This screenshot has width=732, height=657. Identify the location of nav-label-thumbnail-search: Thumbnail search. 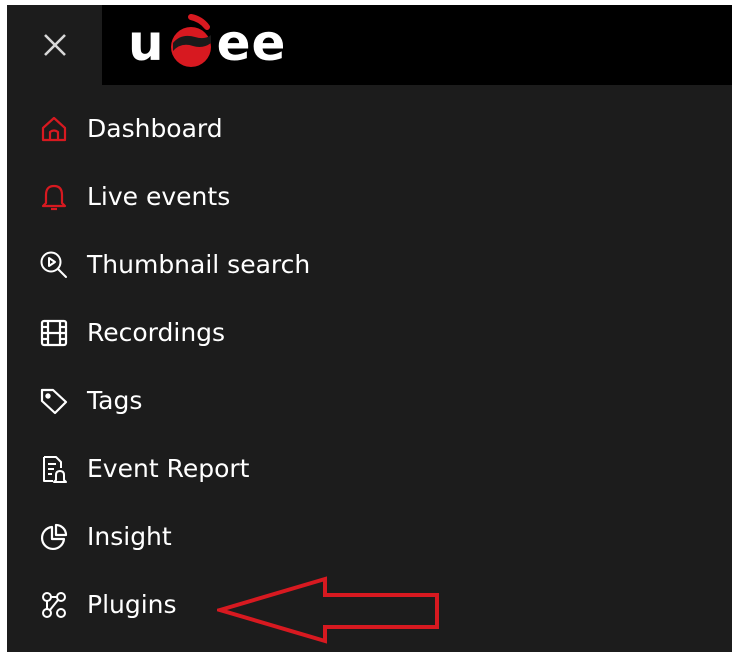
(199, 264).